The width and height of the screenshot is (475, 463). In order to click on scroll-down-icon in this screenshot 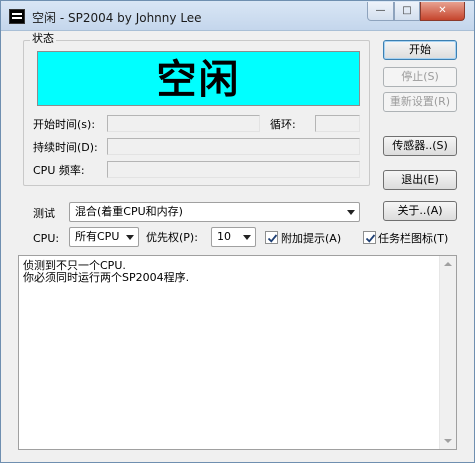, I will do `click(448, 441)`.